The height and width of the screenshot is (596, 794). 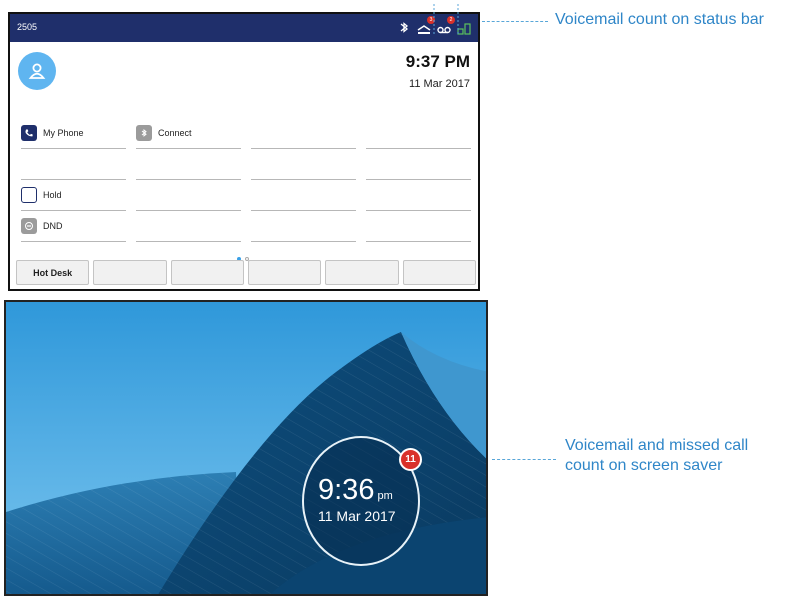 What do you see at coordinates (410, 459) in the screenshot?
I see `screen-saver-count-badge: 11` at bounding box center [410, 459].